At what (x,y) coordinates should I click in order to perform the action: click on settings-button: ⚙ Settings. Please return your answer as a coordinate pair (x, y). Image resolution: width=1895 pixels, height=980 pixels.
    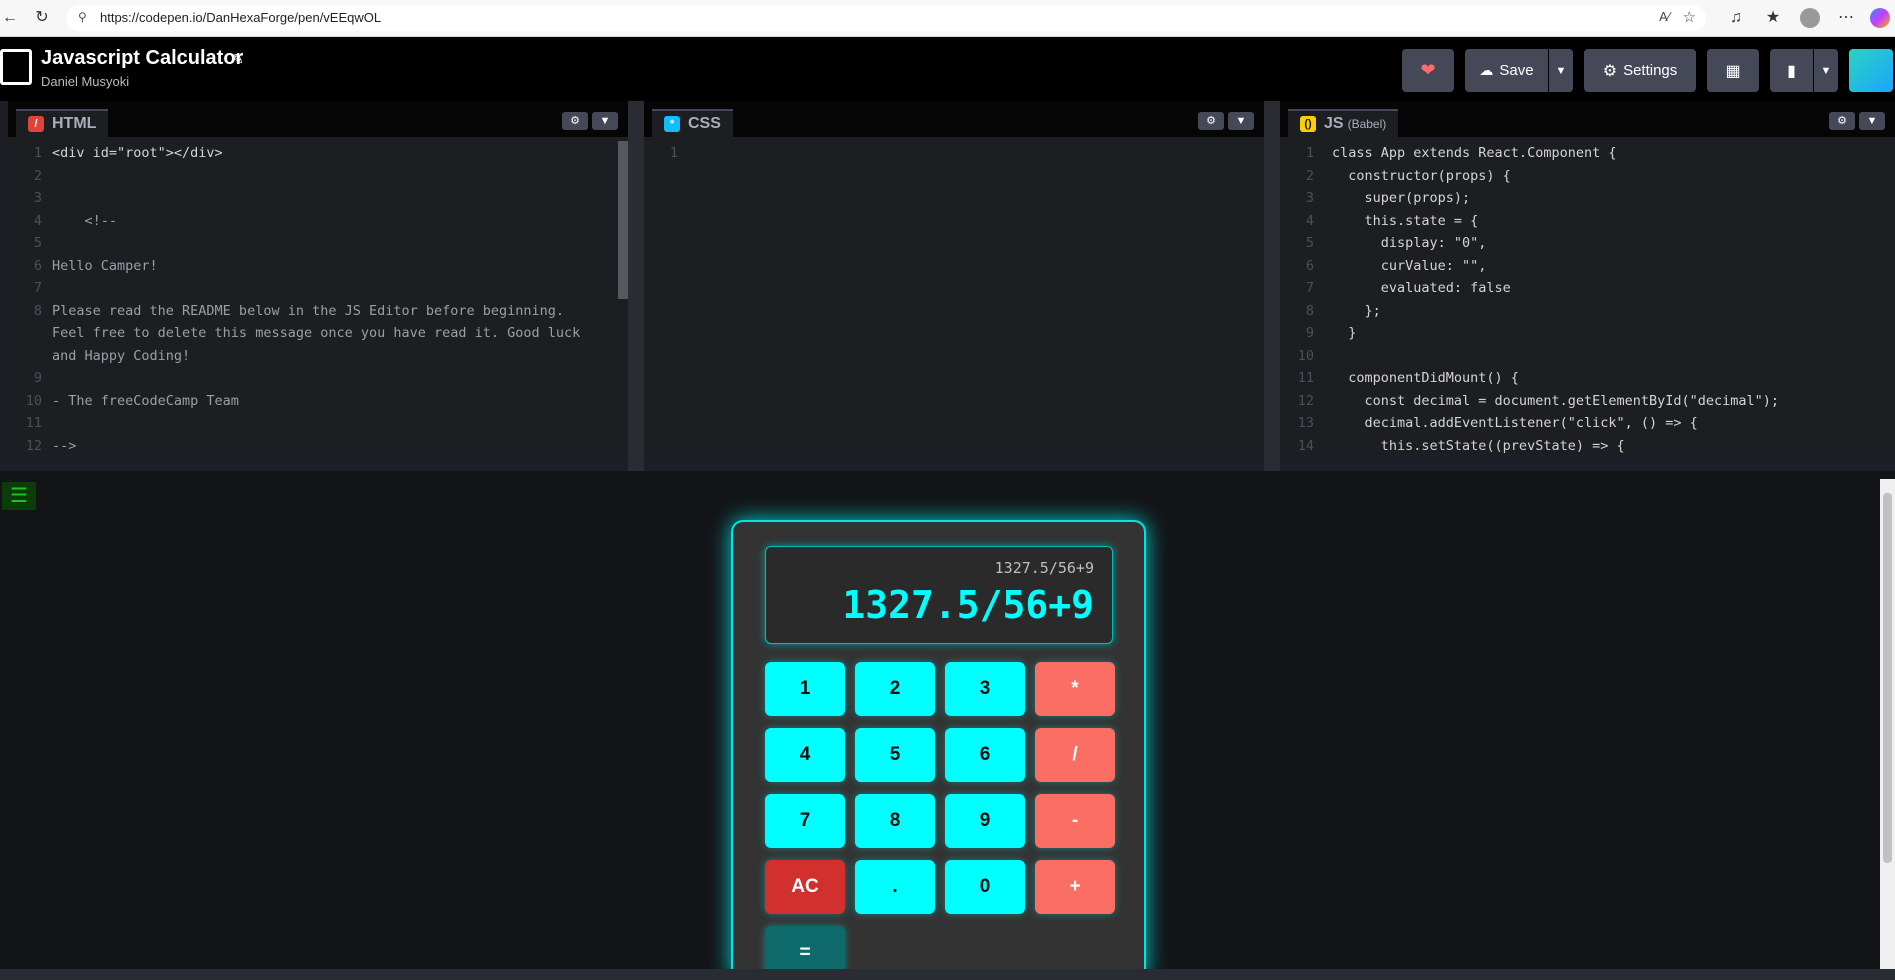
    Looking at the image, I should click on (1640, 70).